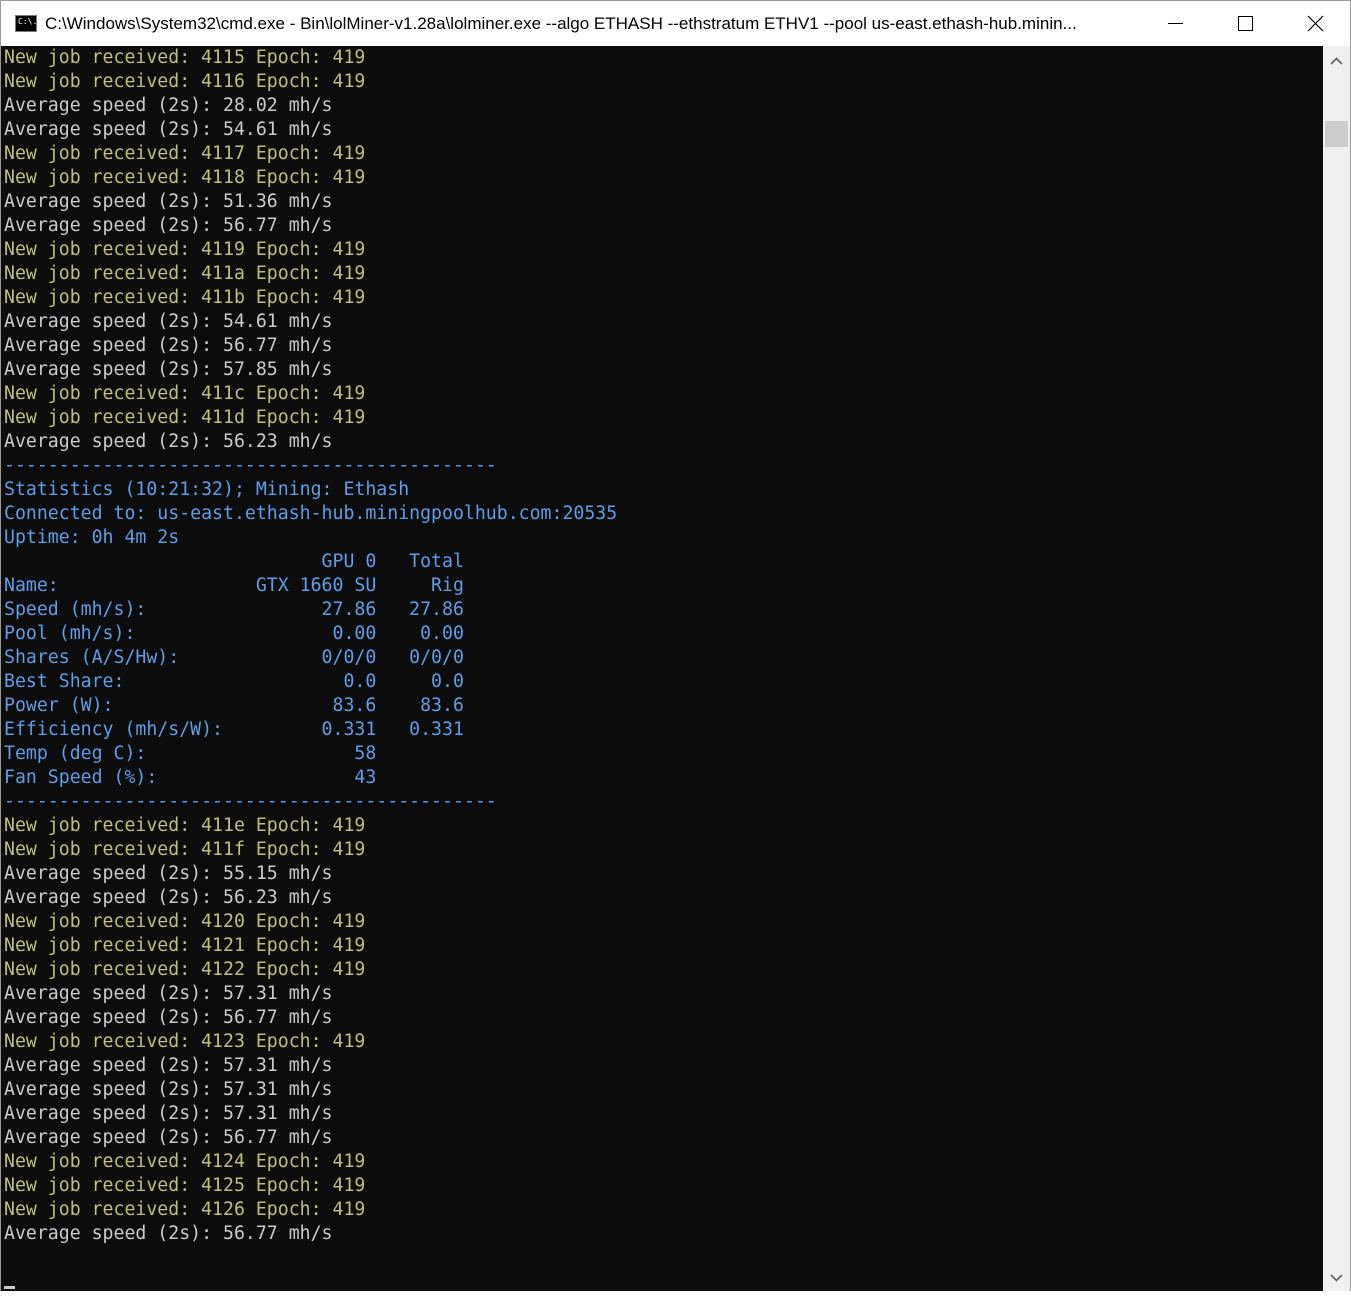 The image size is (1351, 1296). Describe the element at coordinates (234, 561) in the screenshot. I see `console-line-stat: GPU 0 Total` at that location.